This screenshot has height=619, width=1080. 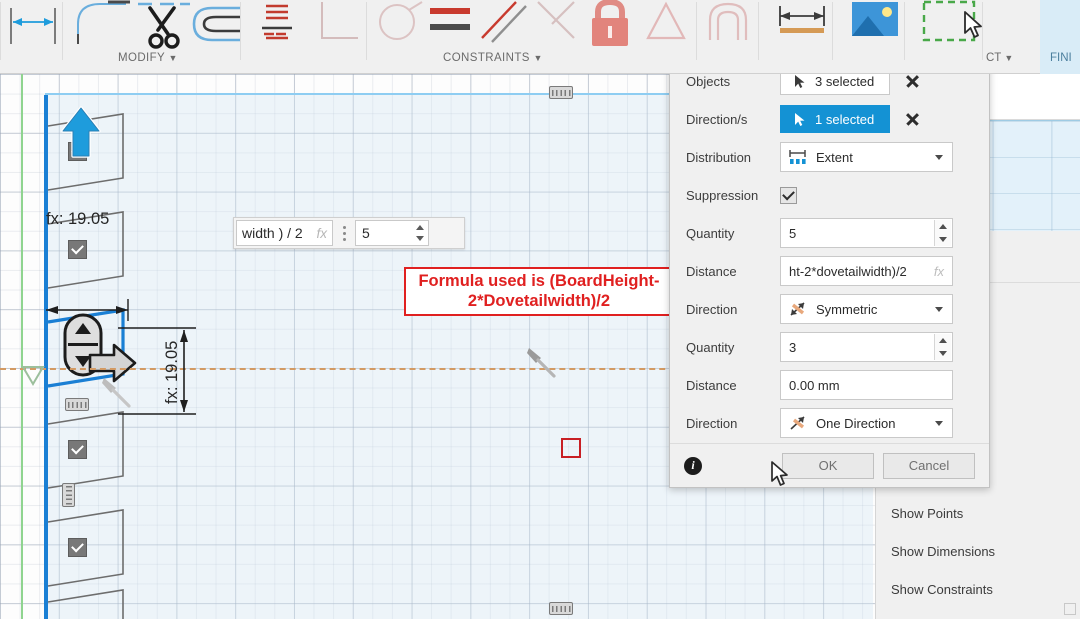 What do you see at coordinates (400, 27) in the screenshot?
I see `toolbar-button-coincident` at bounding box center [400, 27].